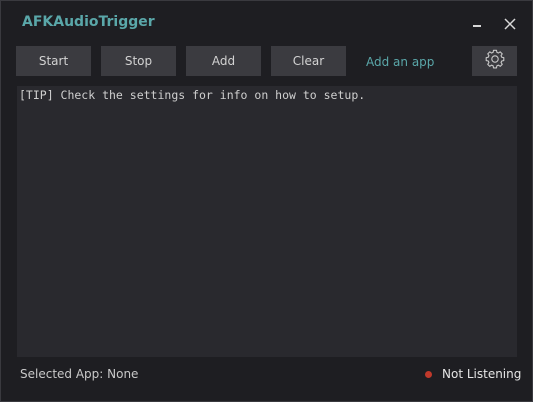  I want to click on selected-app-label: Selected App: None, so click(79, 374).